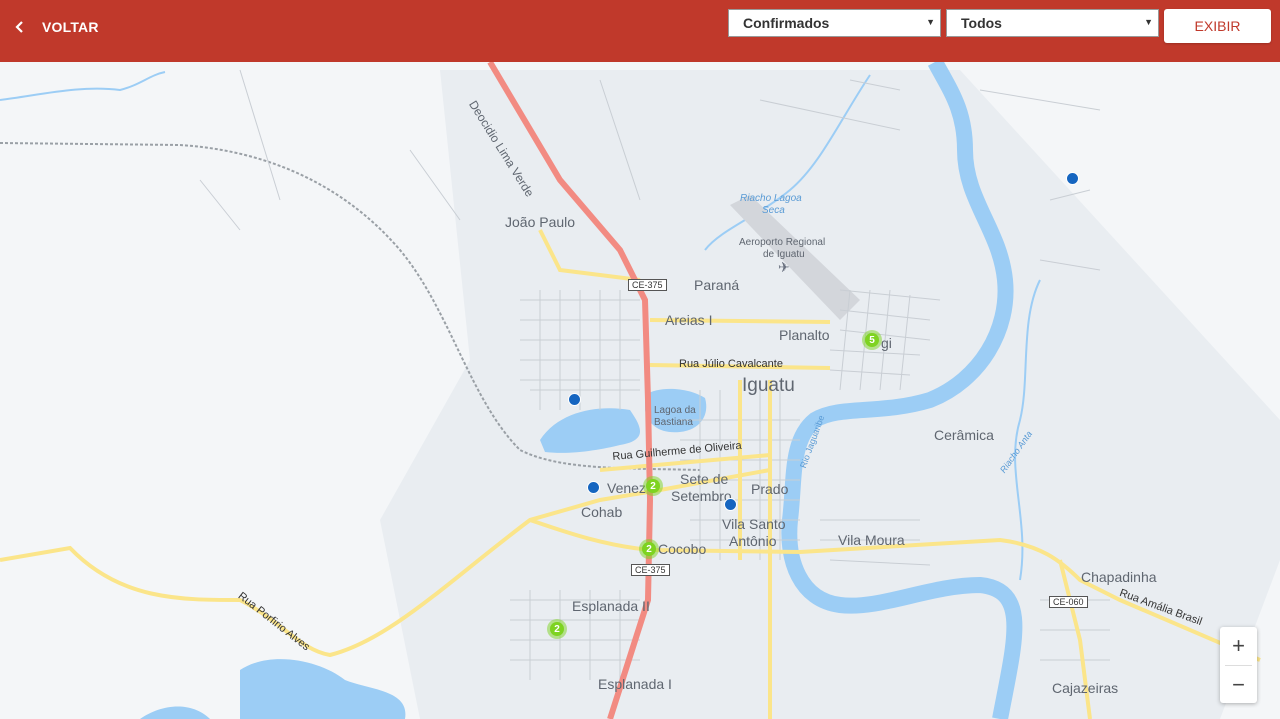 This screenshot has width=1280, height=719. What do you see at coordinates (784, 267) in the screenshot?
I see `airplane-icon: ✈` at bounding box center [784, 267].